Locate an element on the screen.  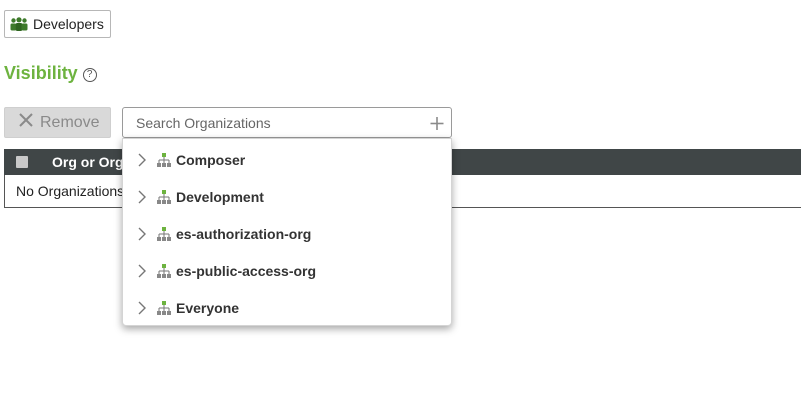
select-all-checkbox is located at coordinates (22, 162).